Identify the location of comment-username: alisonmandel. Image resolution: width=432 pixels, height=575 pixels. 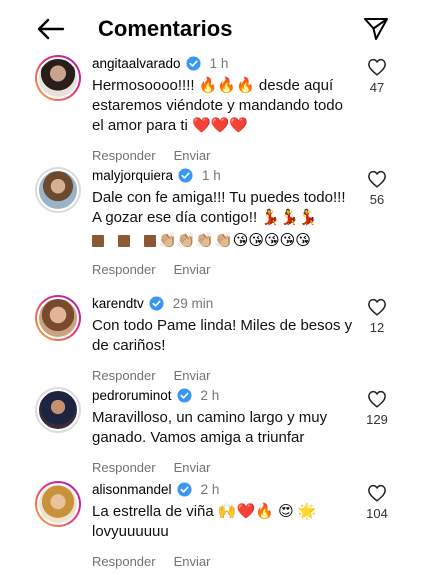
(132, 489).